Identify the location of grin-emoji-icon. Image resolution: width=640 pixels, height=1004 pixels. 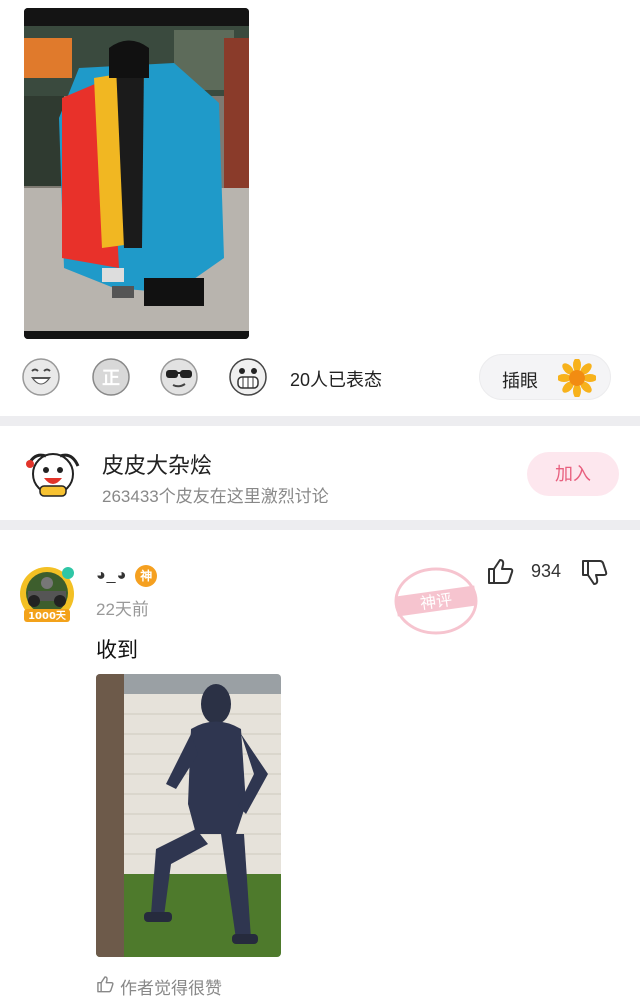
(248, 377).